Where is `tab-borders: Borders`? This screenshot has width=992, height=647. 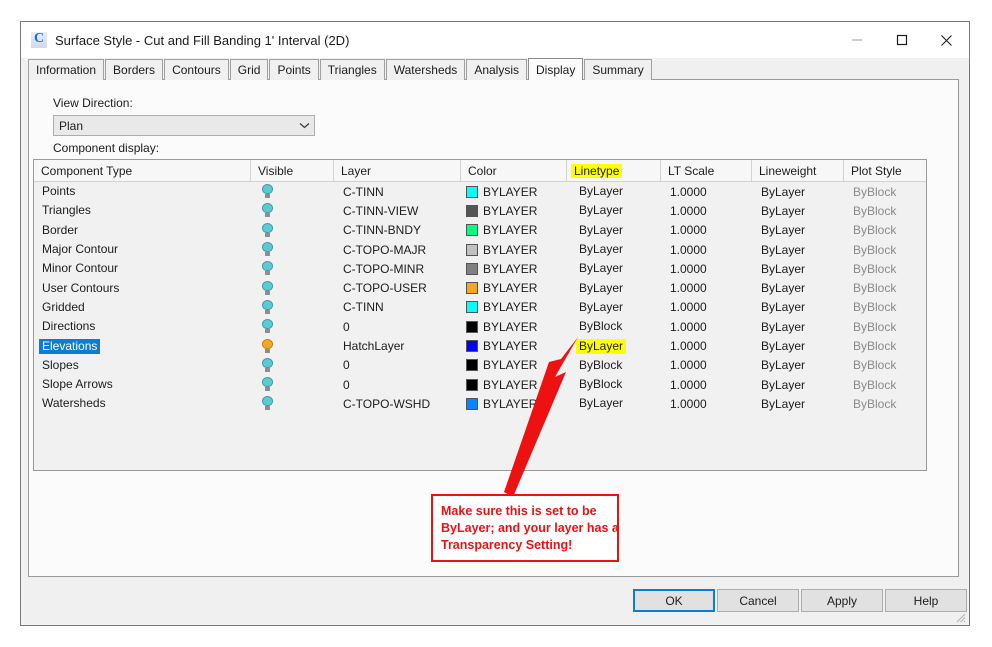 tab-borders: Borders is located at coordinates (134, 69).